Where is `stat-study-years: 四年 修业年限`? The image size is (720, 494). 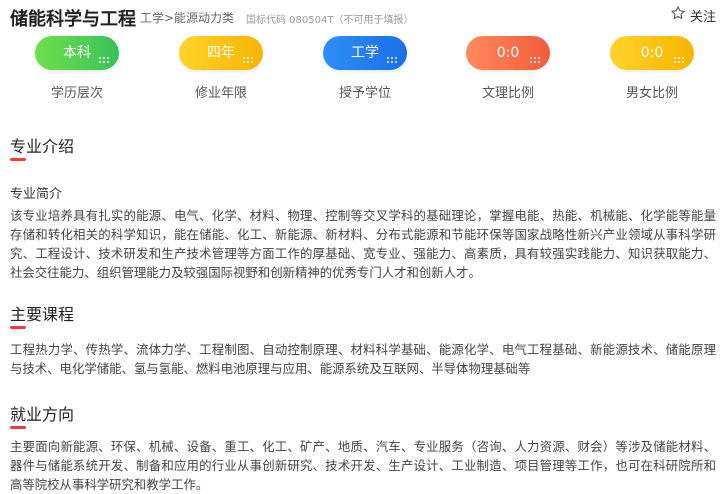 stat-study-years: 四年 修业年限 is located at coordinates (221, 68).